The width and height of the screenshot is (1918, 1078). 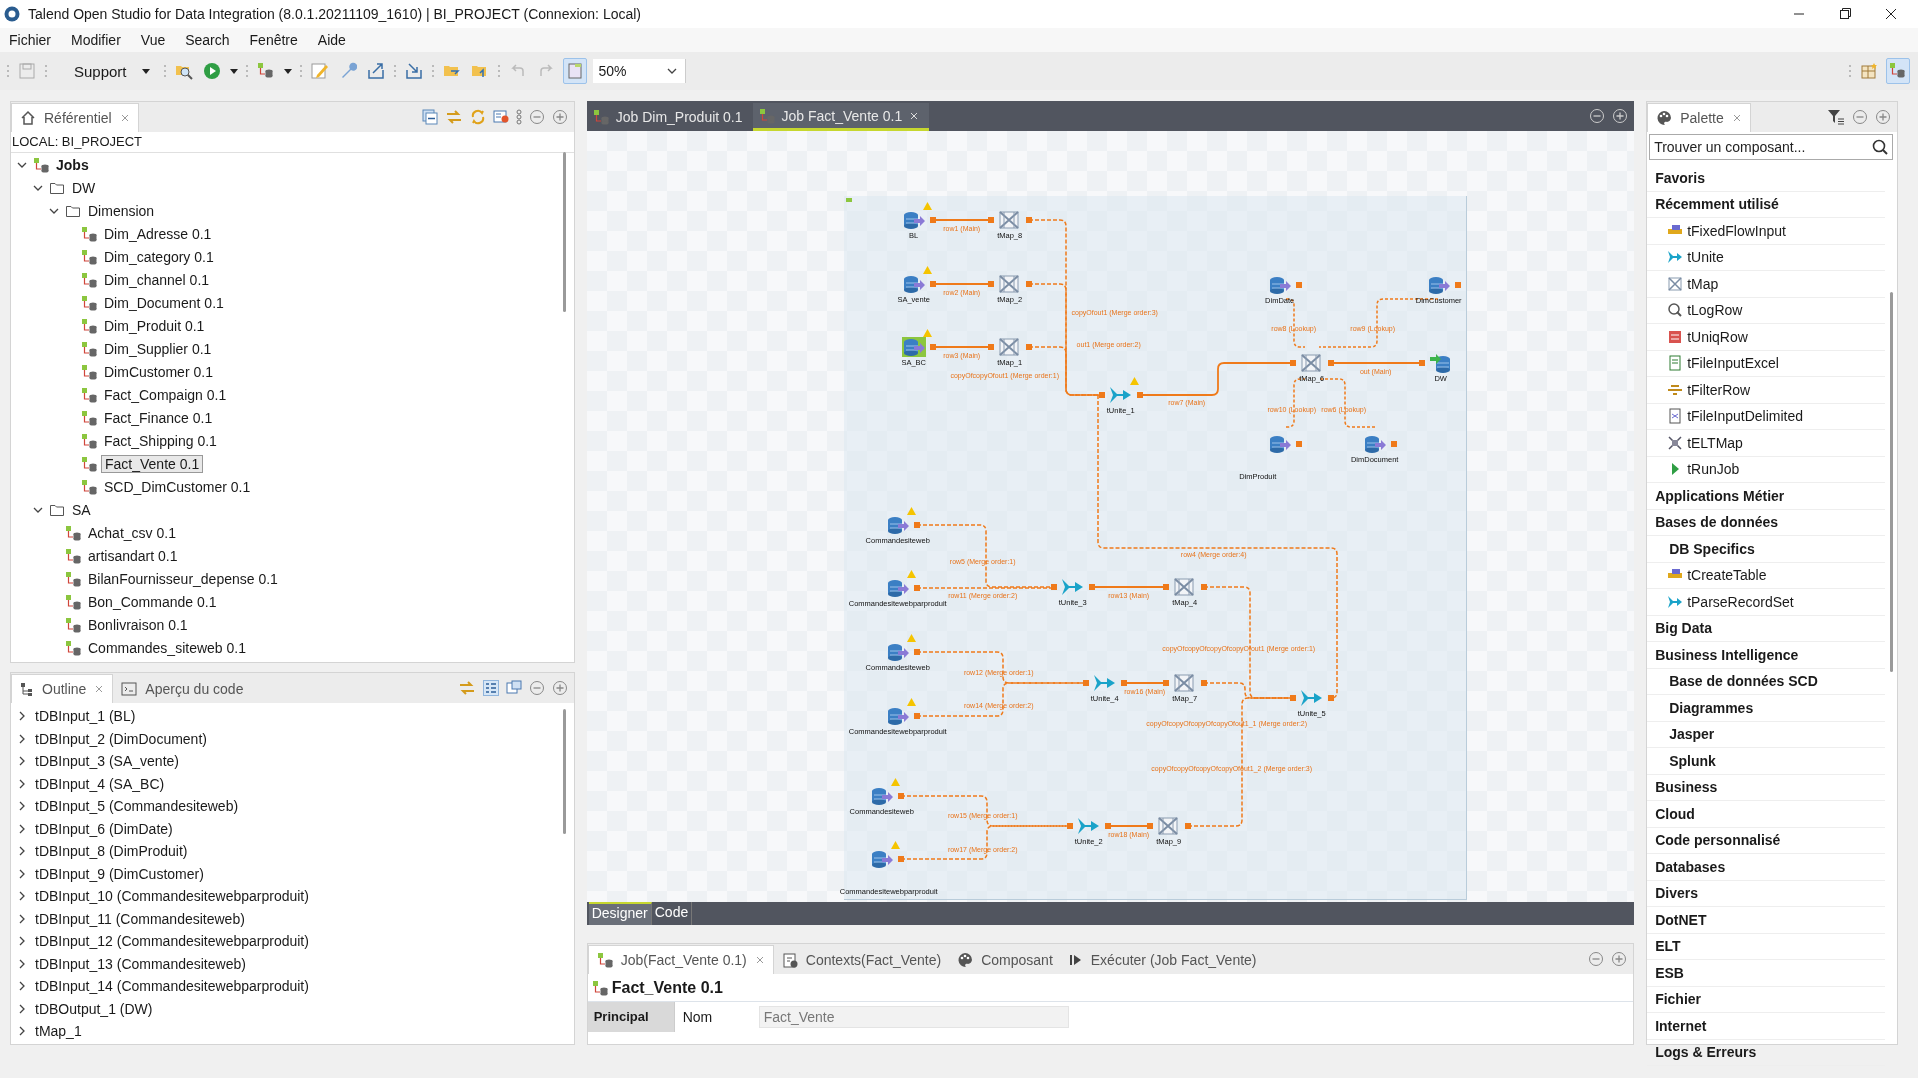 What do you see at coordinates (861, 960) in the screenshot?
I see `panel-tab: Contexts(Fact_Vente)` at bounding box center [861, 960].